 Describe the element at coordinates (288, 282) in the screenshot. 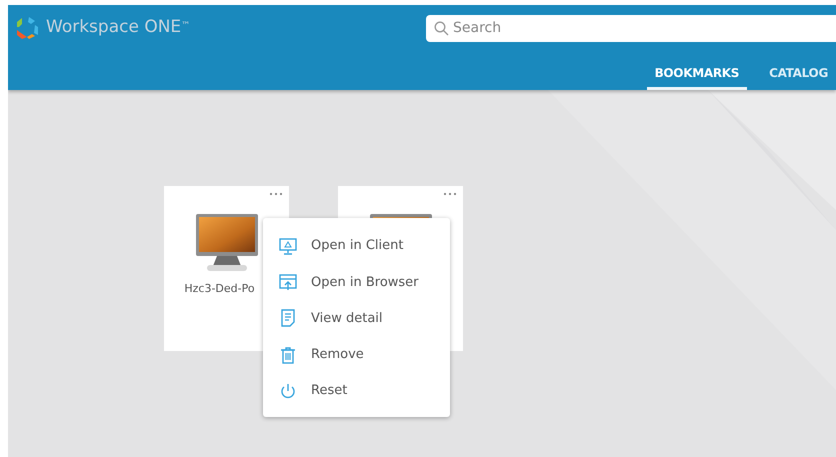

I see `browser-icon` at that location.